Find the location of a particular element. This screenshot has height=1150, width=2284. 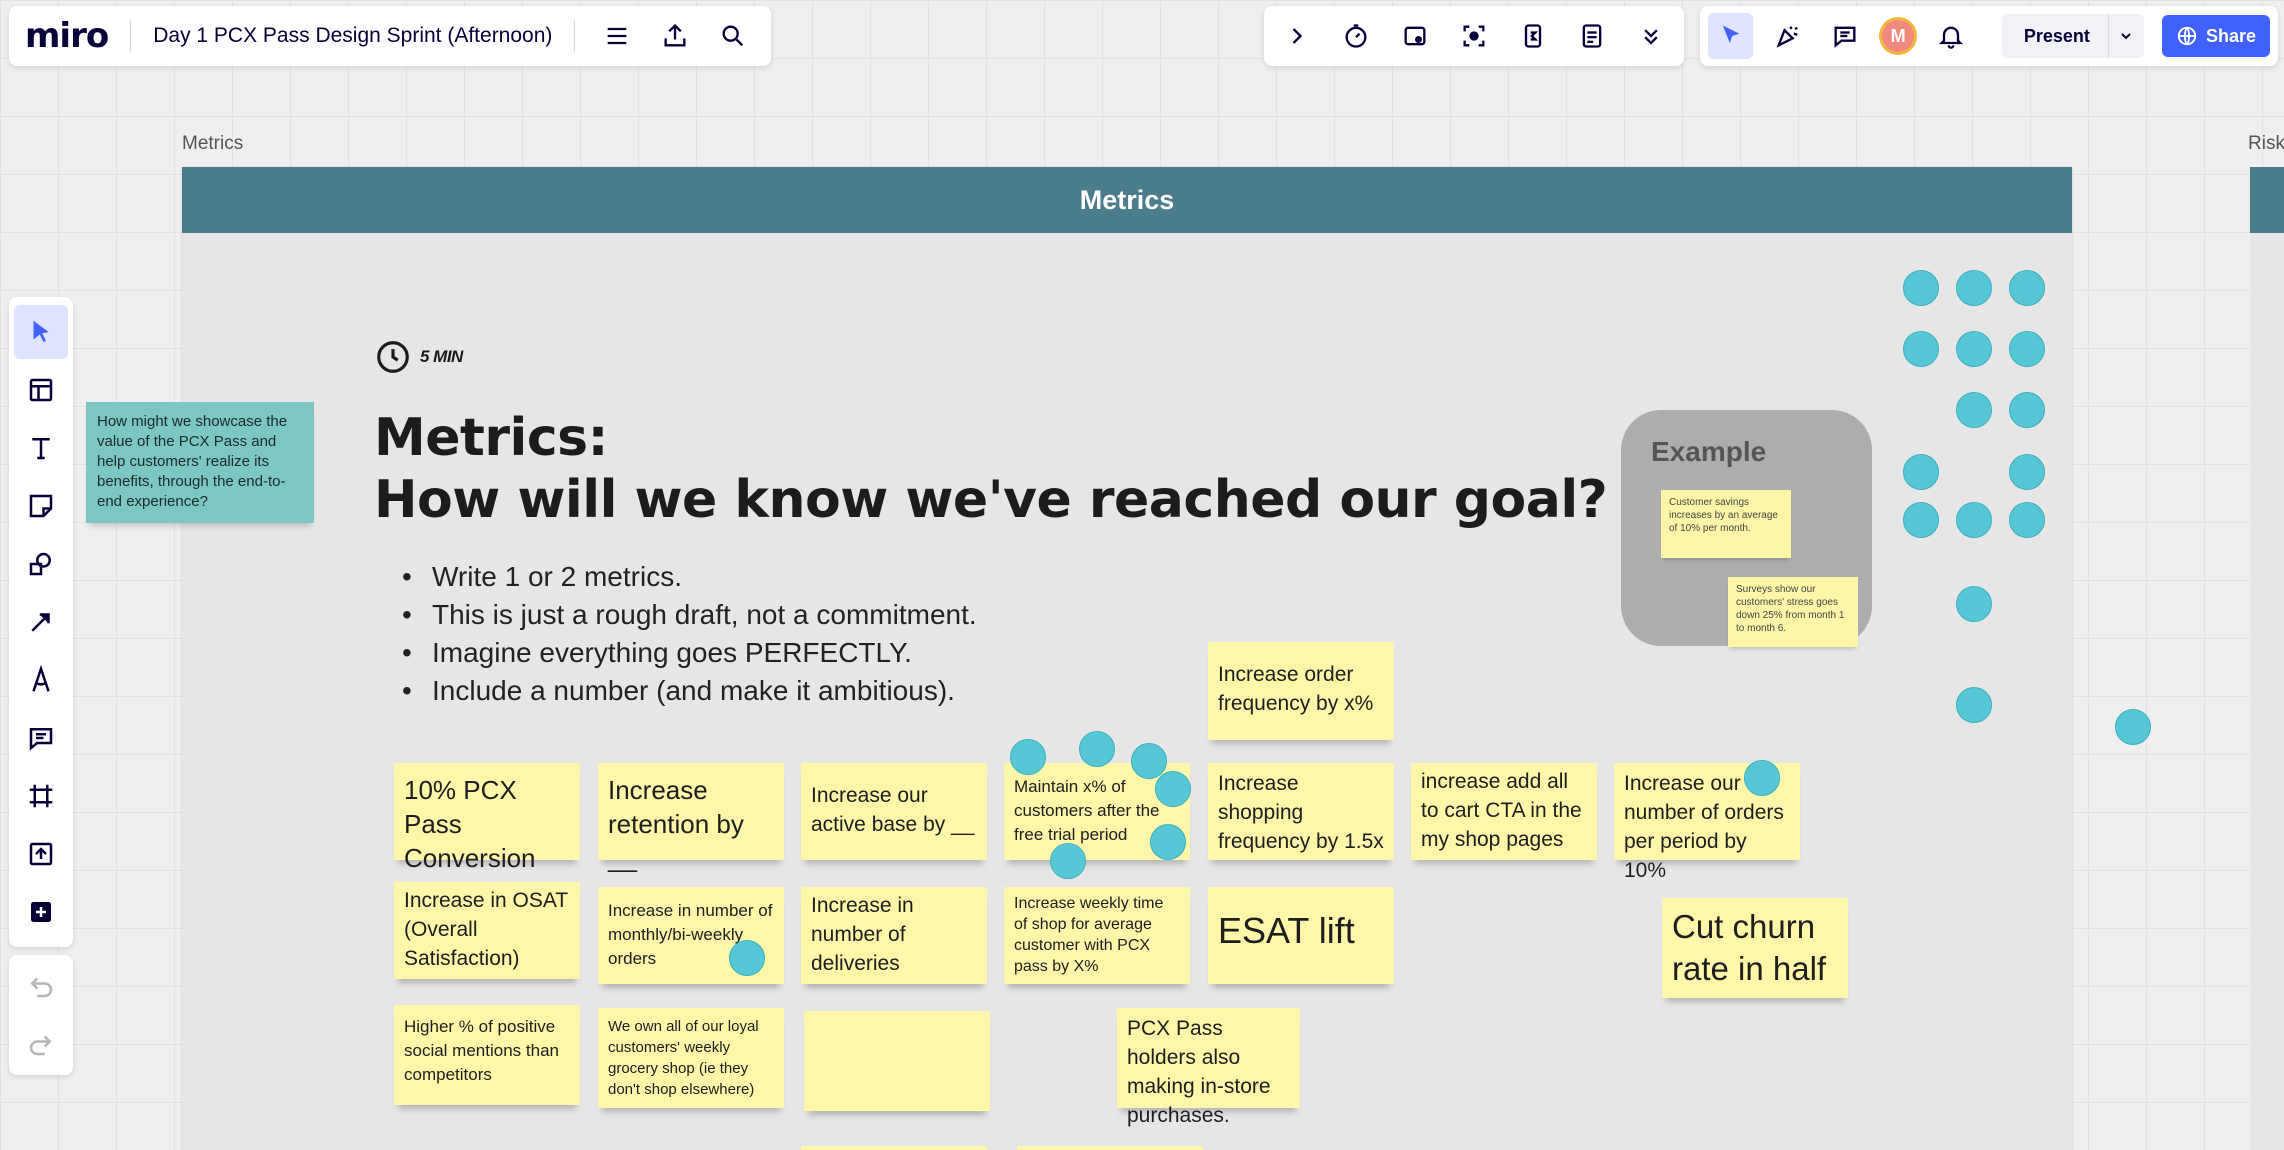

shapes-icon is located at coordinates (41, 564).